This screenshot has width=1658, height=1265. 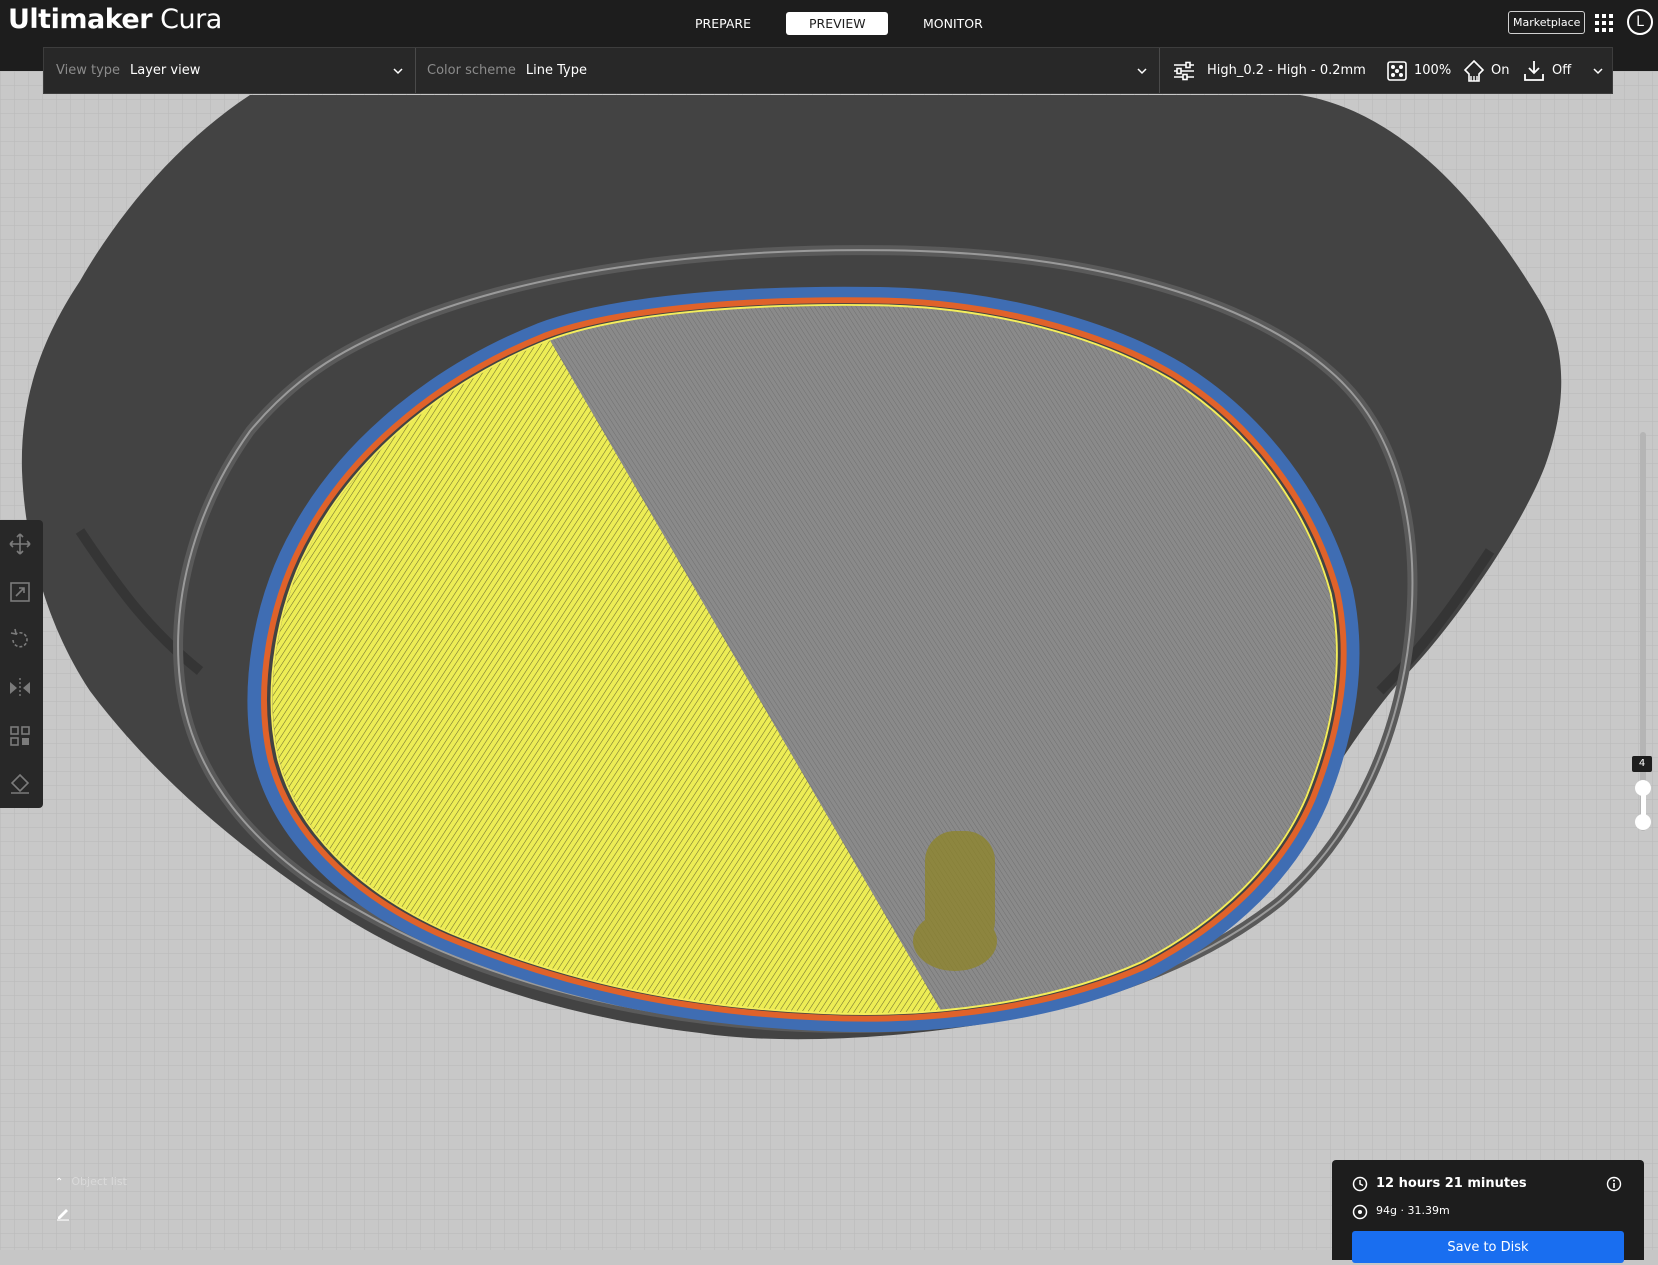 What do you see at coordinates (953, 23) in the screenshot?
I see `tab-monitor: MONITOR` at bounding box center [953, 23].